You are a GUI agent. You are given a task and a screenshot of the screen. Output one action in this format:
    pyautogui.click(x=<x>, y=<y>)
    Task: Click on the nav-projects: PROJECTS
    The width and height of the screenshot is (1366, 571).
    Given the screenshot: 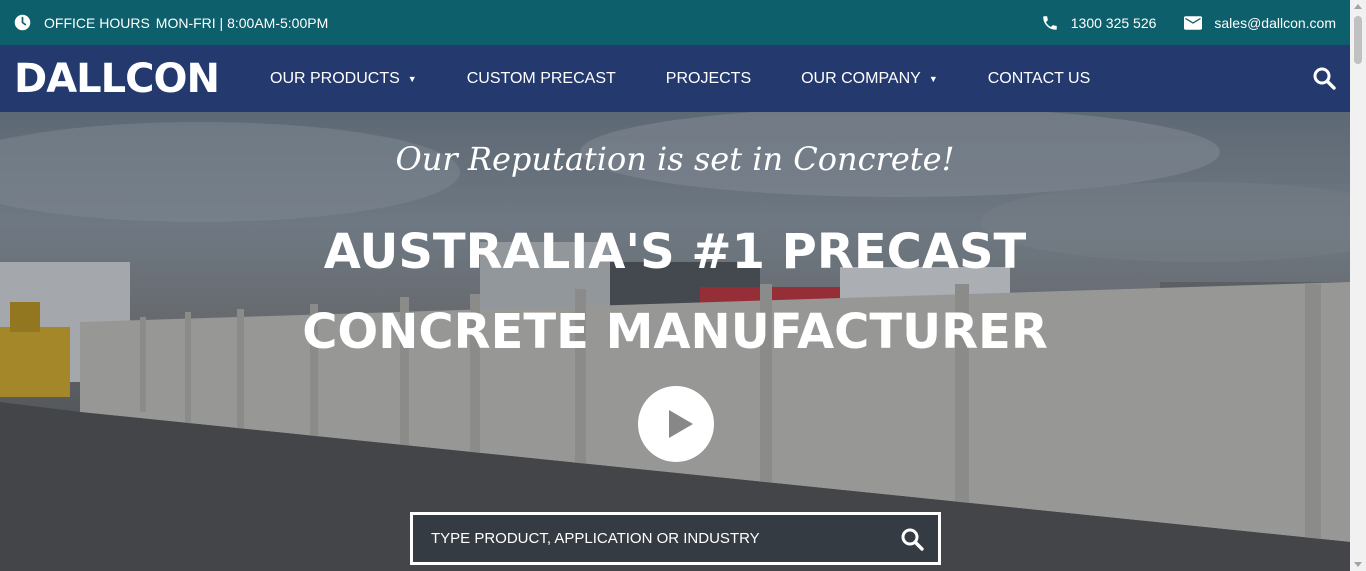 What is the action you would take?
    pyautogui.click(x=708, y=79)
    